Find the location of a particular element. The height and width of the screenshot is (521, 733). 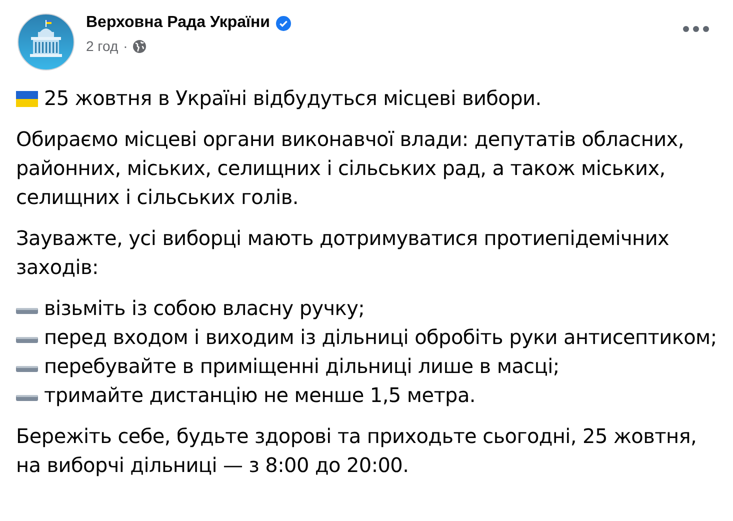

post-text: Зауважте, усі виборці мають дотримуватися протиепідемічних заходів: is located at coordinates (343, 253).